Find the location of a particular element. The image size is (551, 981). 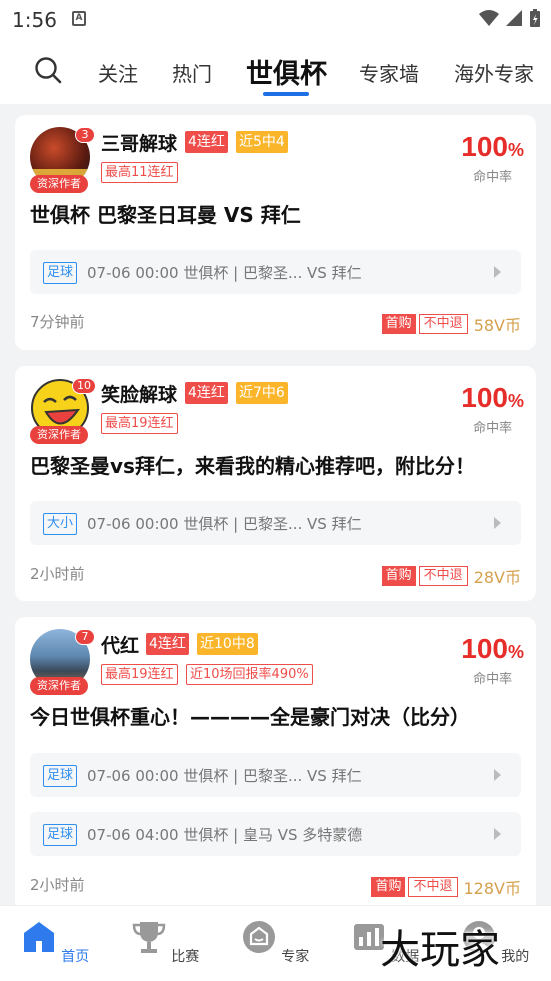

message-count-badge: 10 is located at coordinates (84, 386).